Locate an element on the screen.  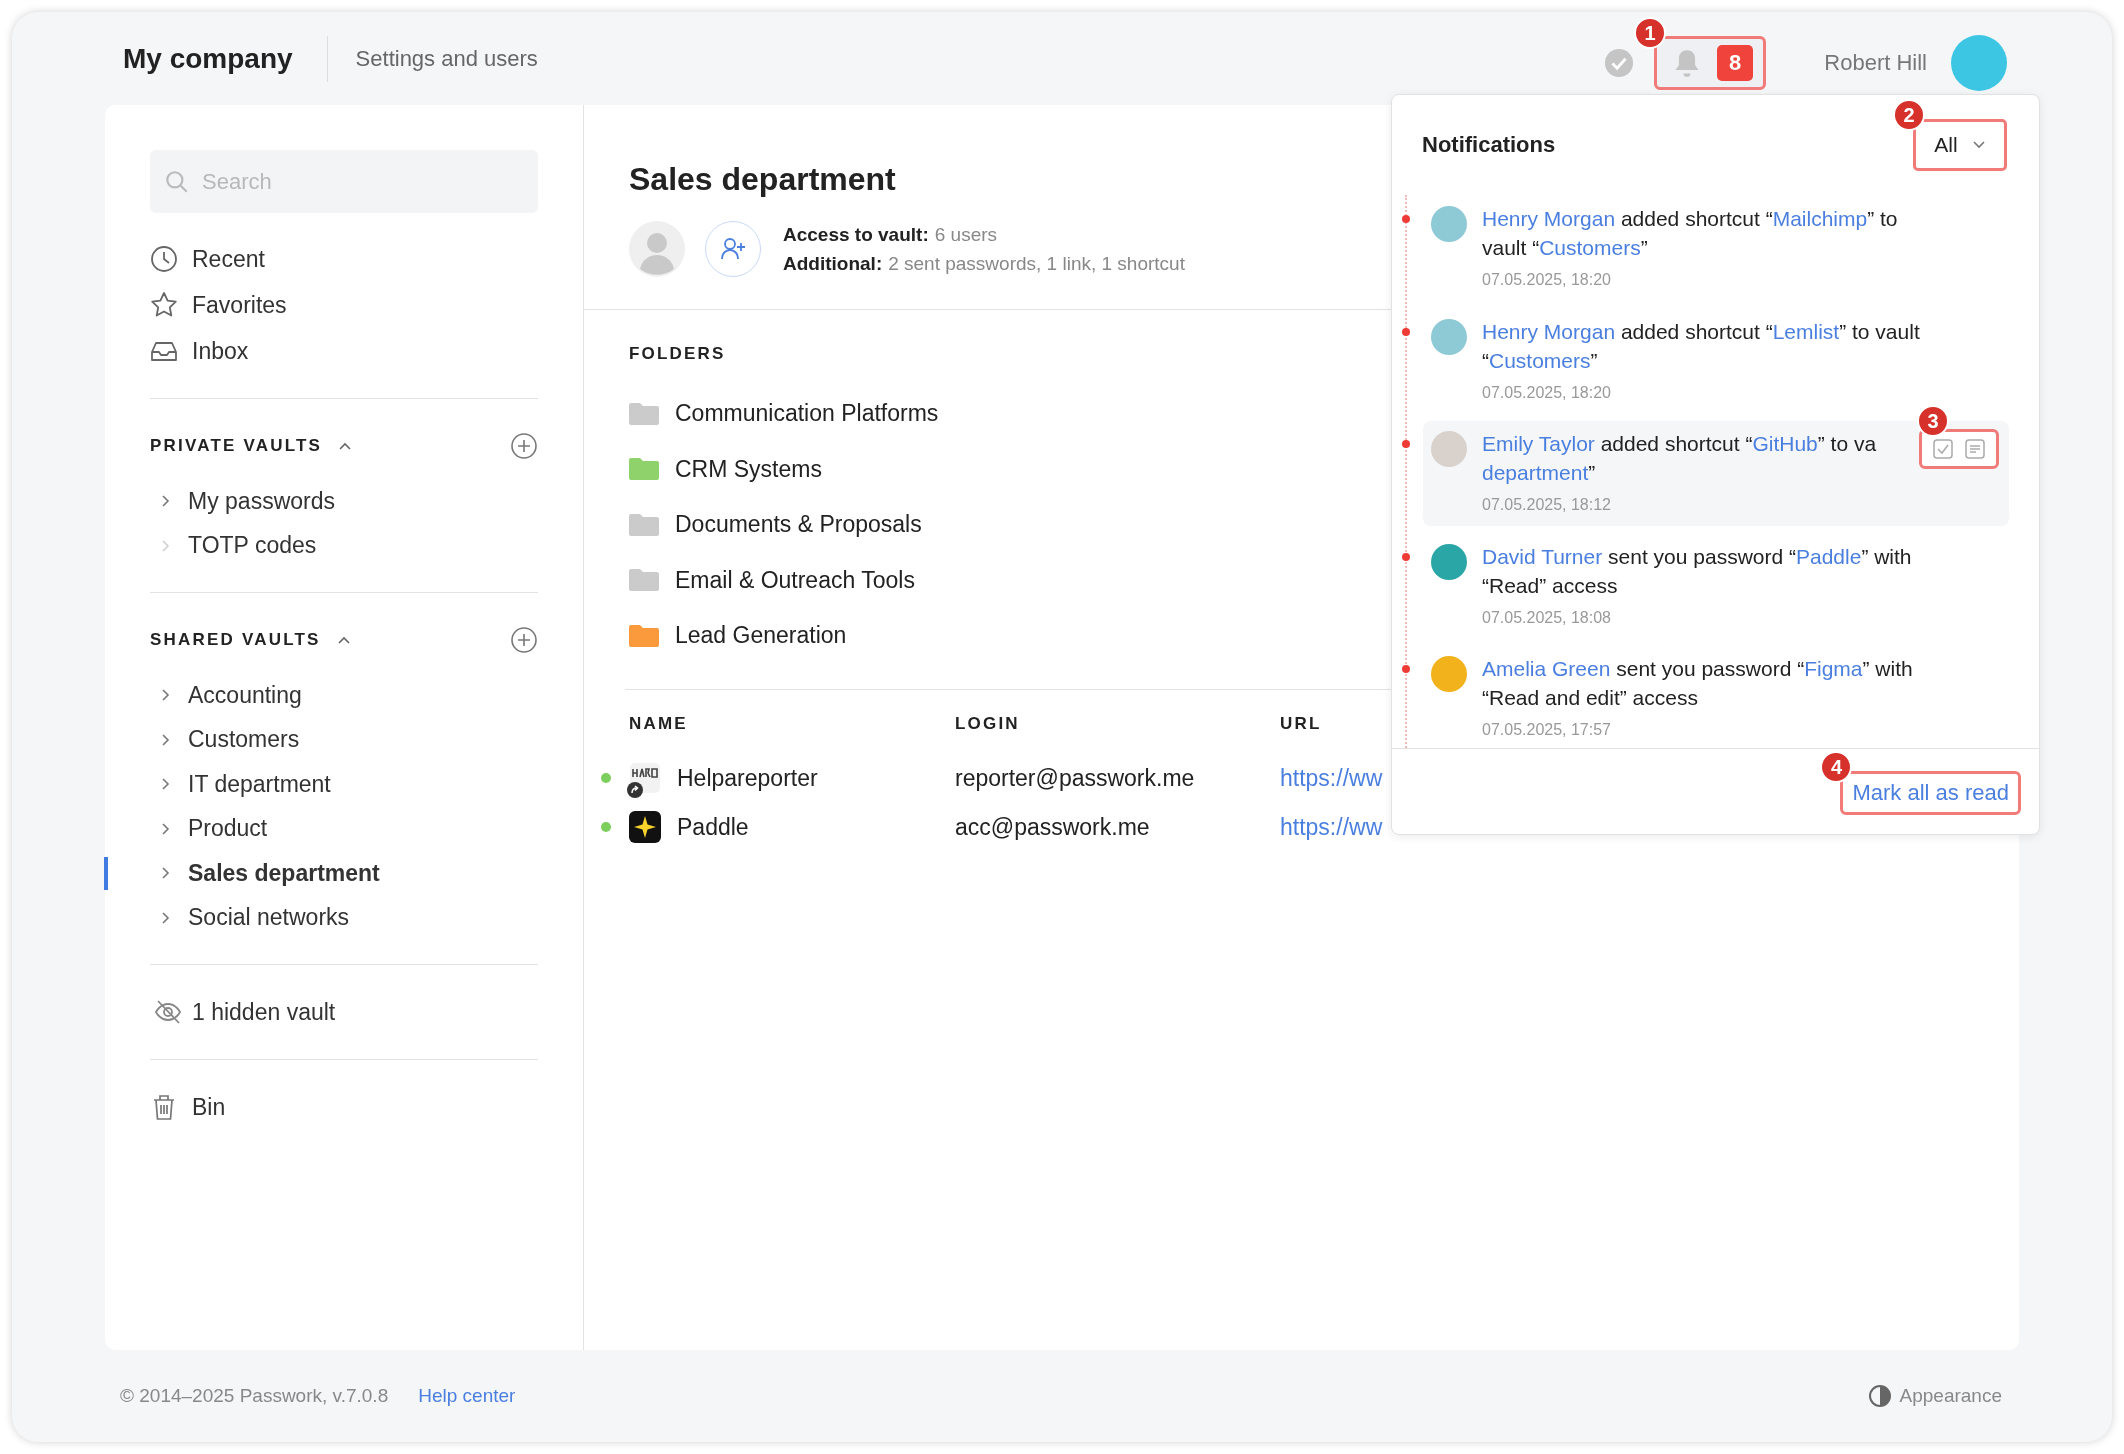
folder-item: Documents & Proposals is located at coordinates (775, 525).